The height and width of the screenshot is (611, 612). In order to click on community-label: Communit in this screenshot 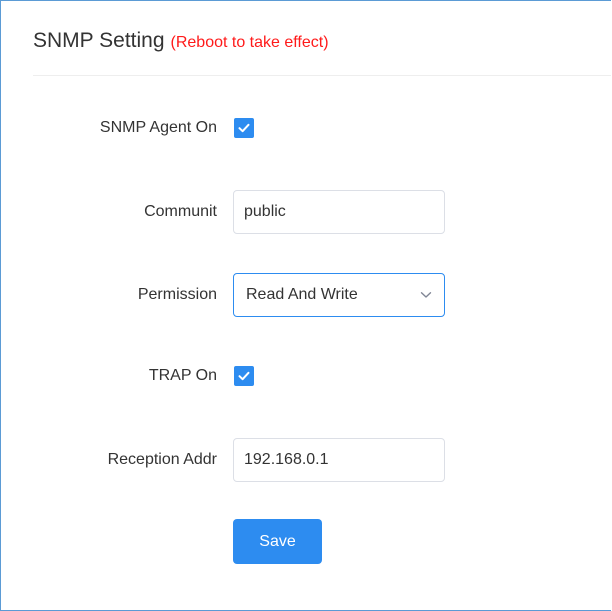, I will do `click(180, 211)`.